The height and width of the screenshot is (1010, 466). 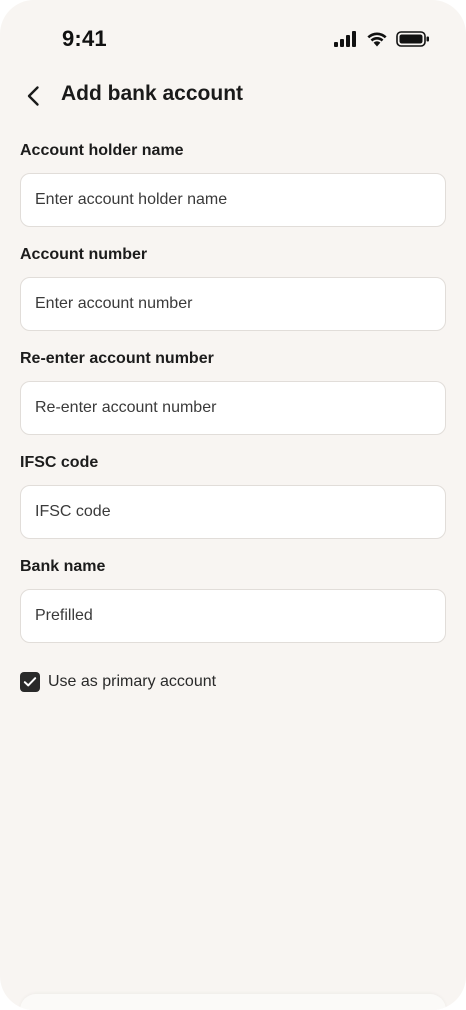 I want to click on primary-account-option: Use as primary account, so click(x=118, y=682).